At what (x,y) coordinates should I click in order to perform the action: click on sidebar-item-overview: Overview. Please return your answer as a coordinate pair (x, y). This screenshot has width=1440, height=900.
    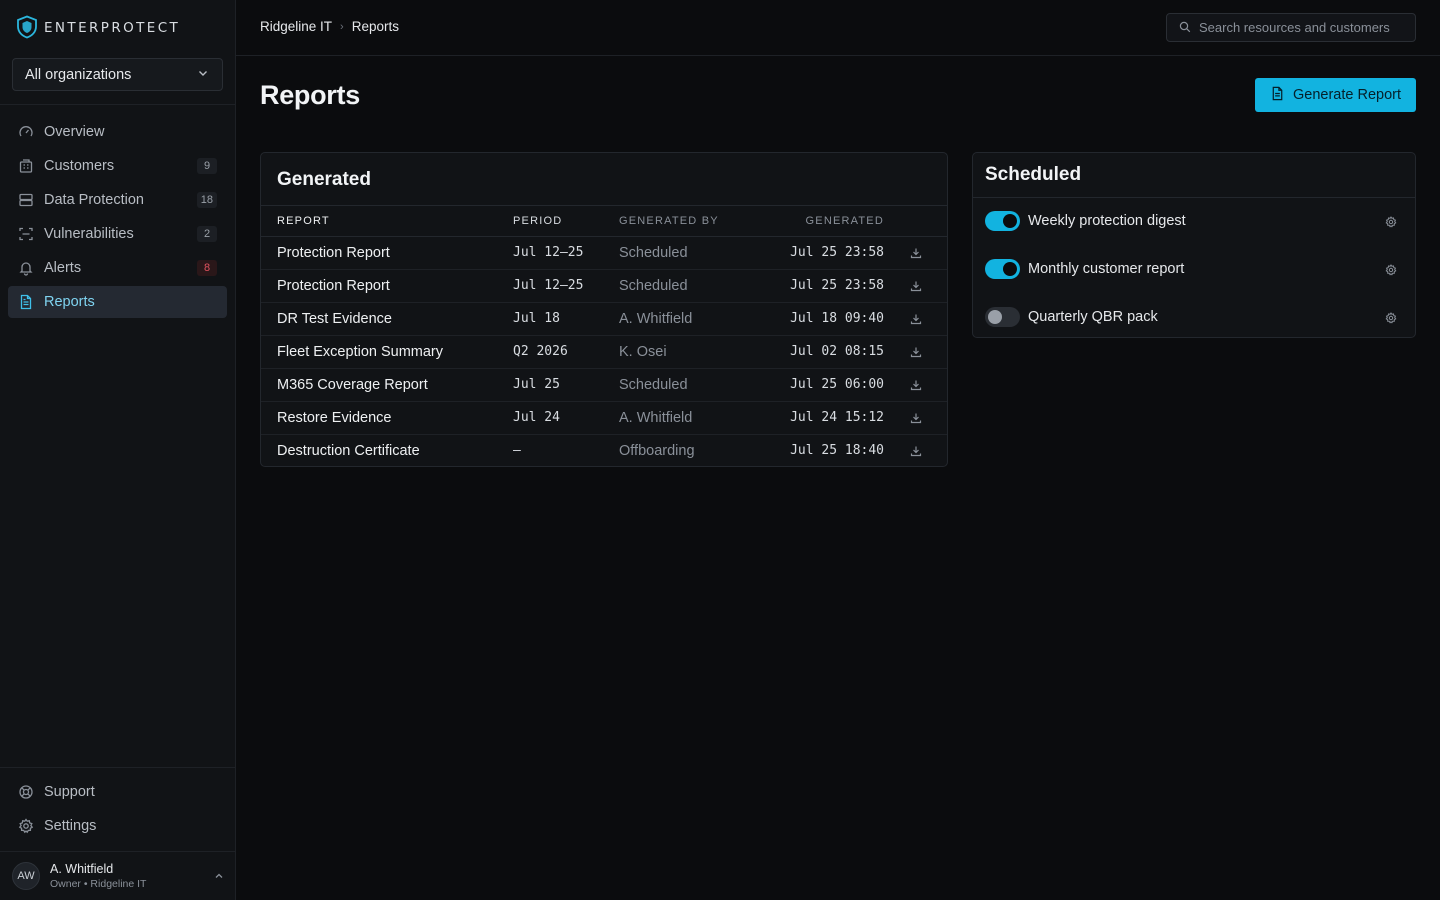
    Looking at the image, I should click on (117, 132).